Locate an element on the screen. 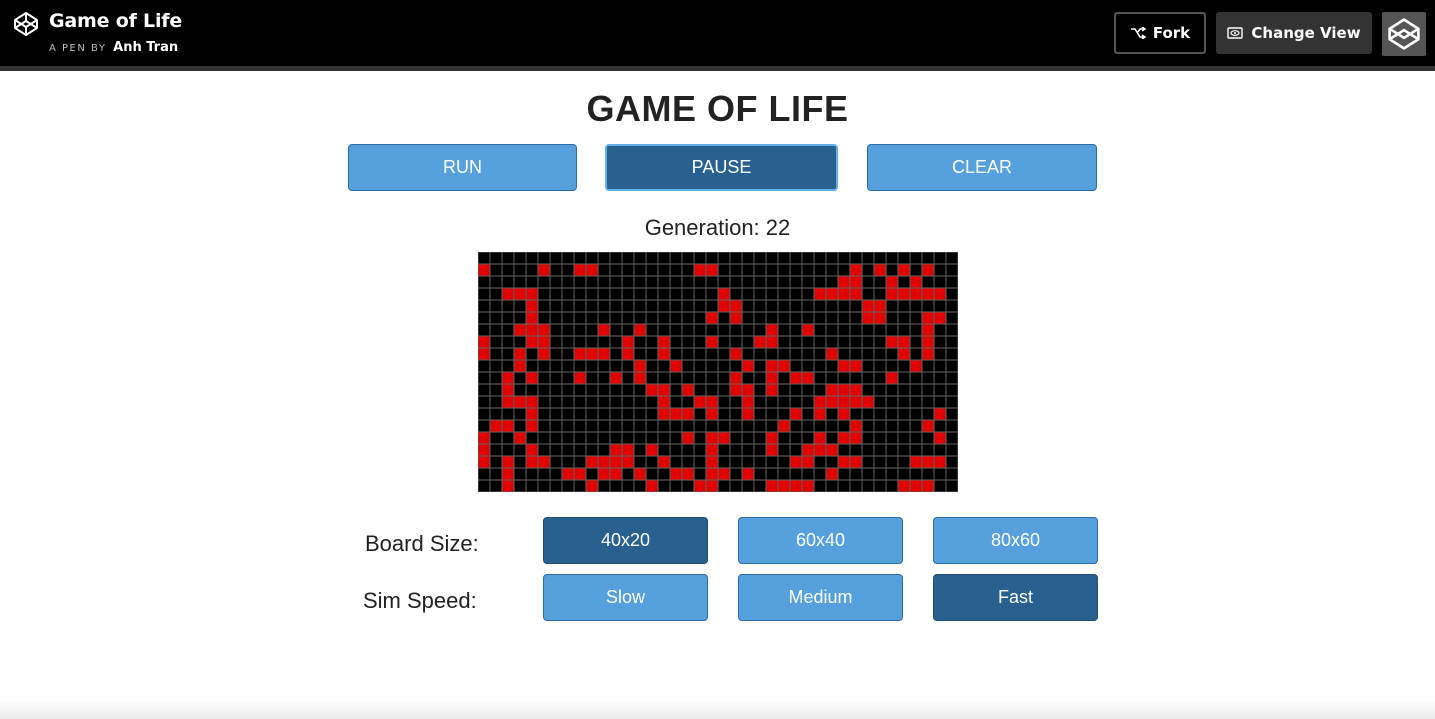 The image size is (1435, 719). speed-fast-button: Fast is located at coordinates (1015, 597).